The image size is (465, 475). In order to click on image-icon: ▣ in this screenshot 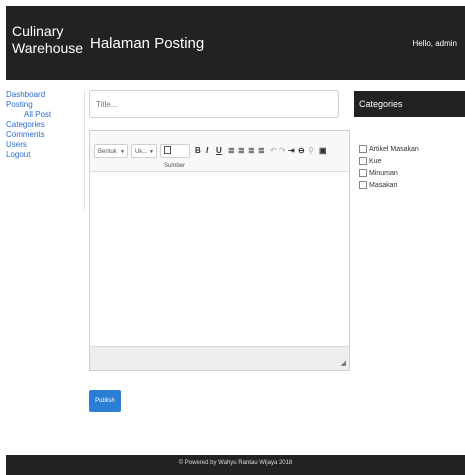, I will do `click(323, 151)`.